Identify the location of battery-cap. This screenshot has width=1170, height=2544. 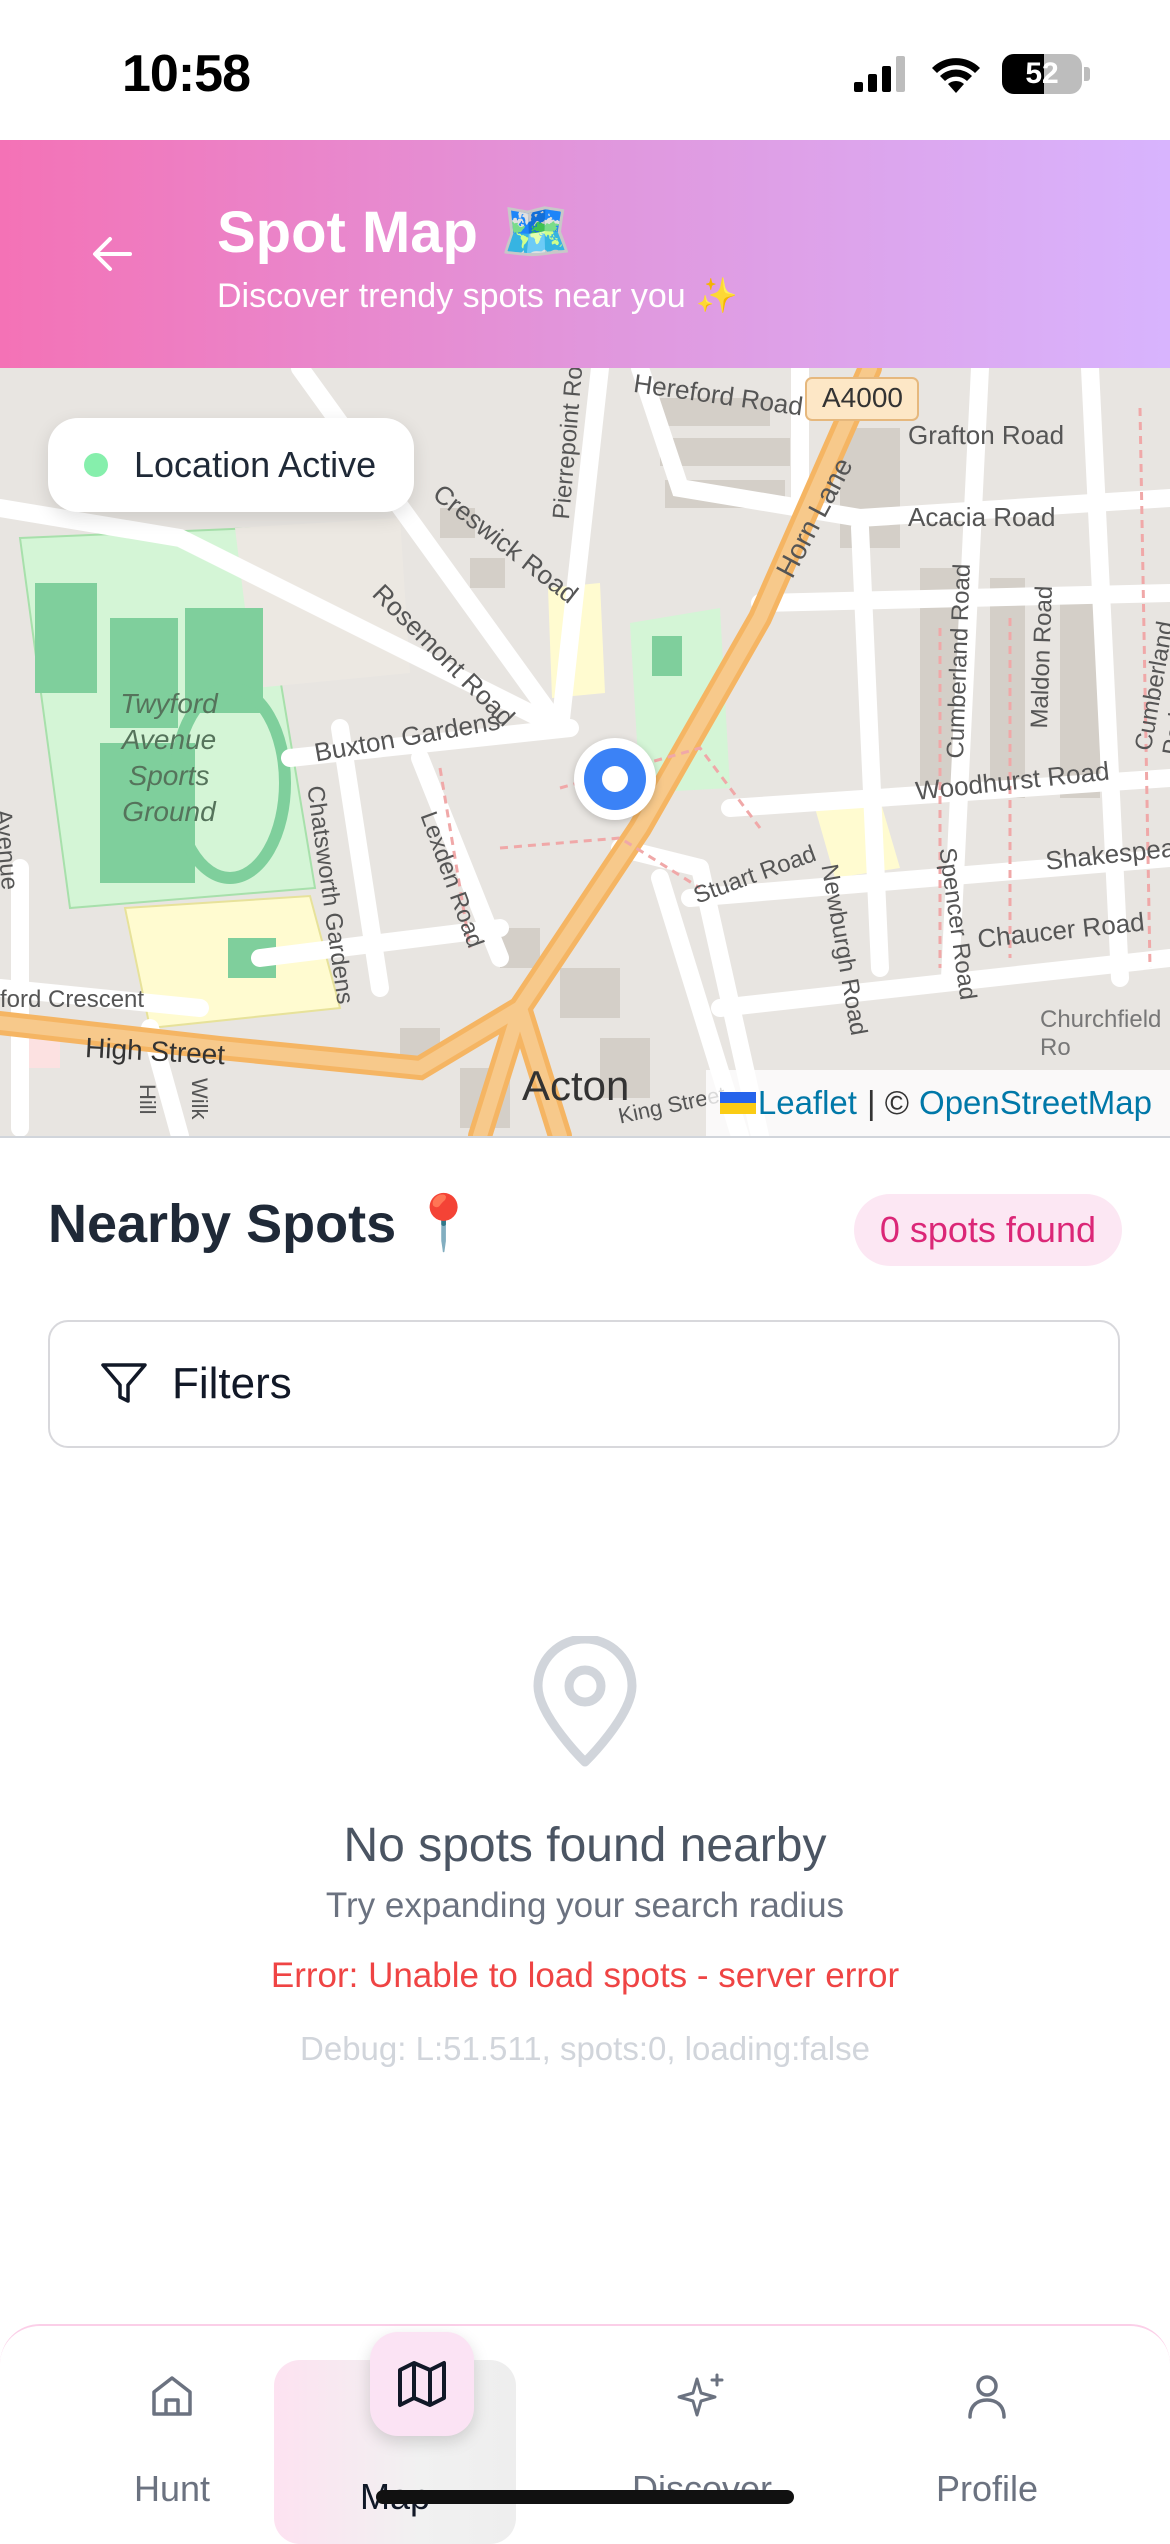
(1087, 74).